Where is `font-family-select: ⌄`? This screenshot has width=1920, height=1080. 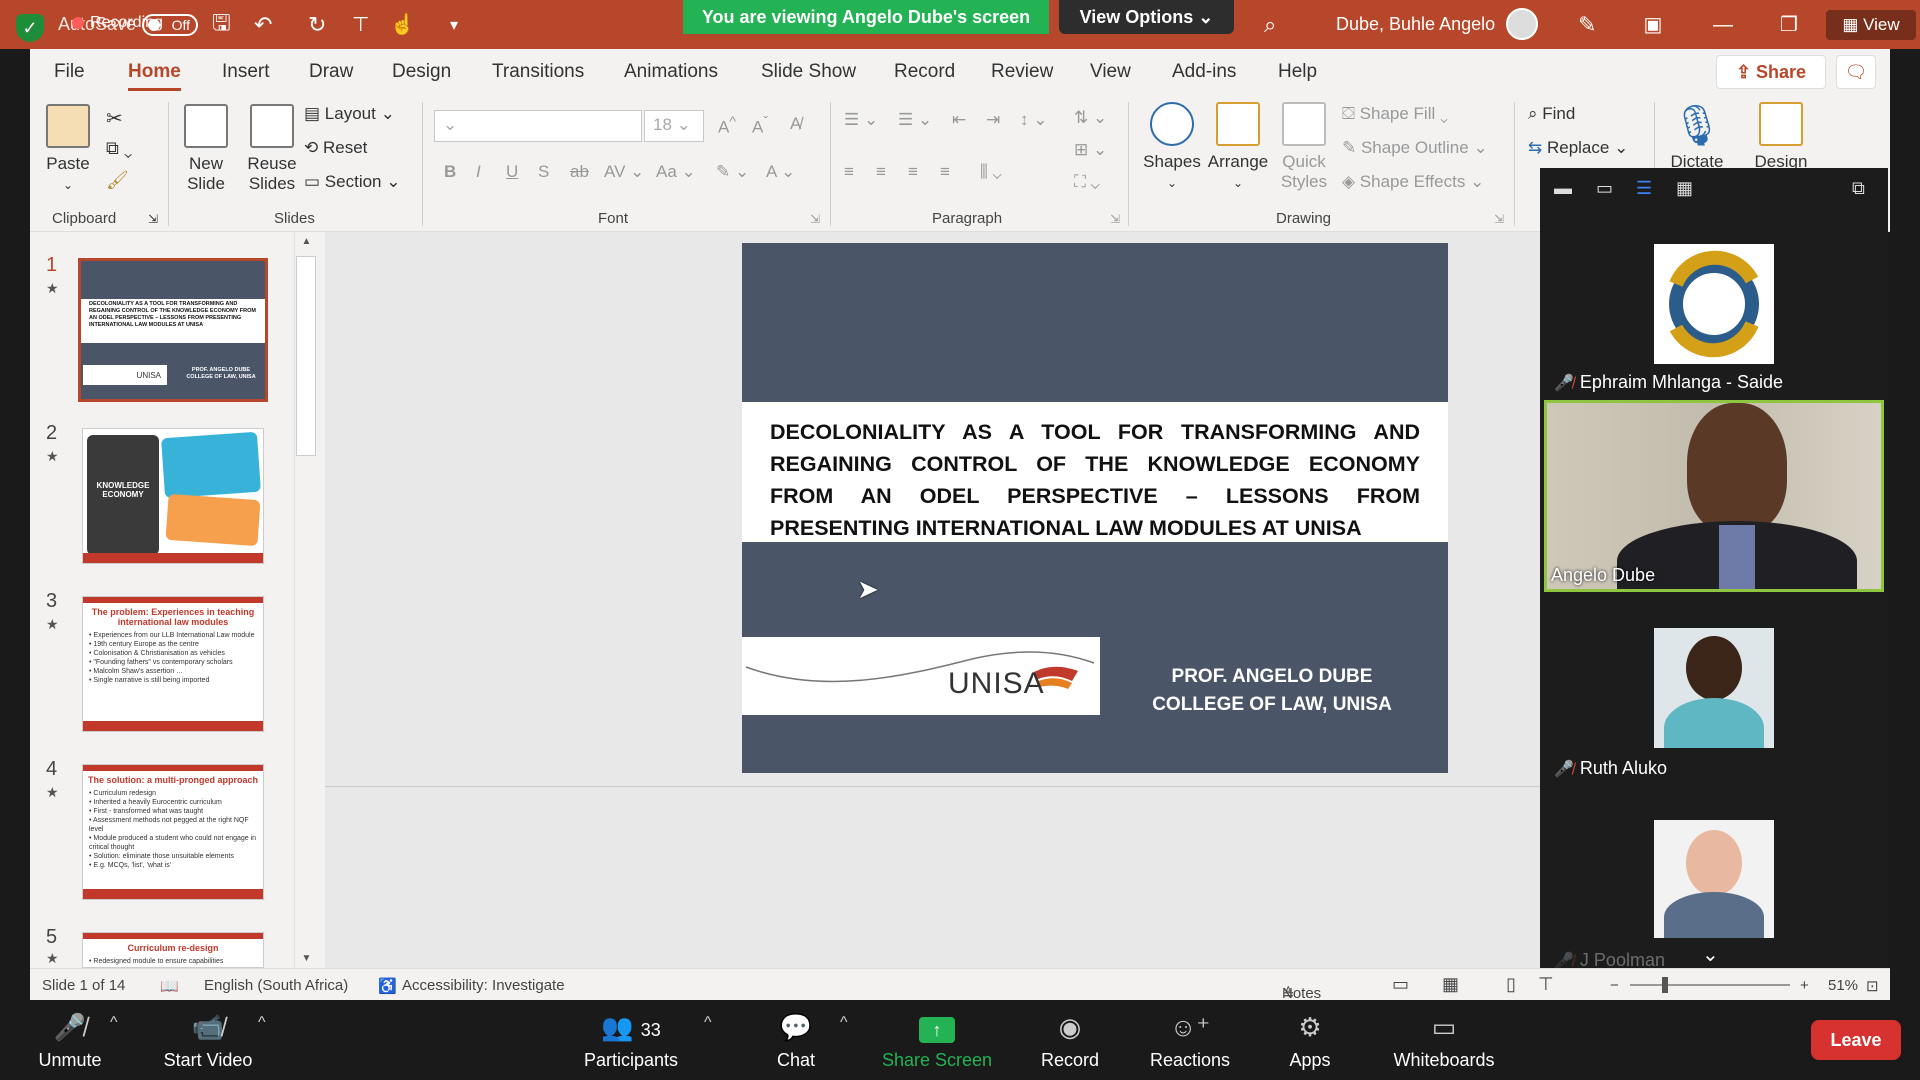
font-family-select: ⌄ is located at coordinates (538, 126).